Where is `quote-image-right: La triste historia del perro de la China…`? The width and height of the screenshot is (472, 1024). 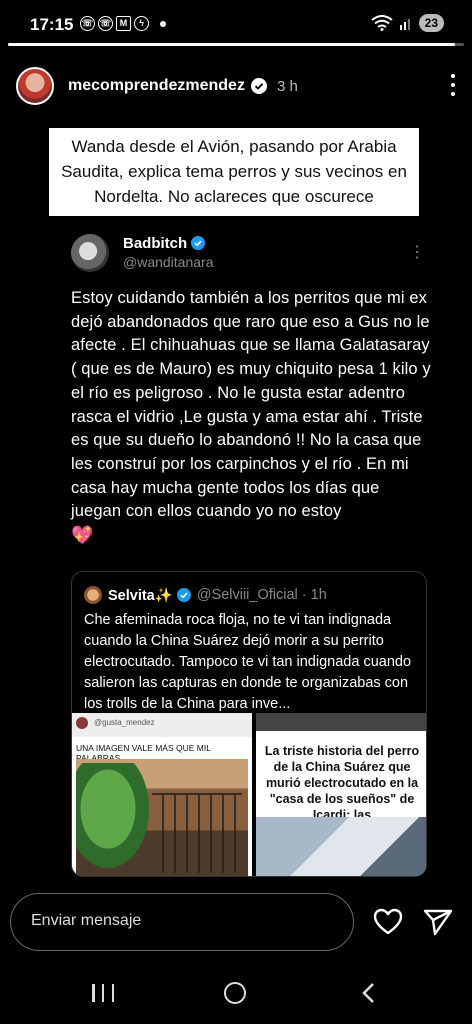 quote-image-right: La triste historia del perro de la China… is located at coordinates (341, 794).